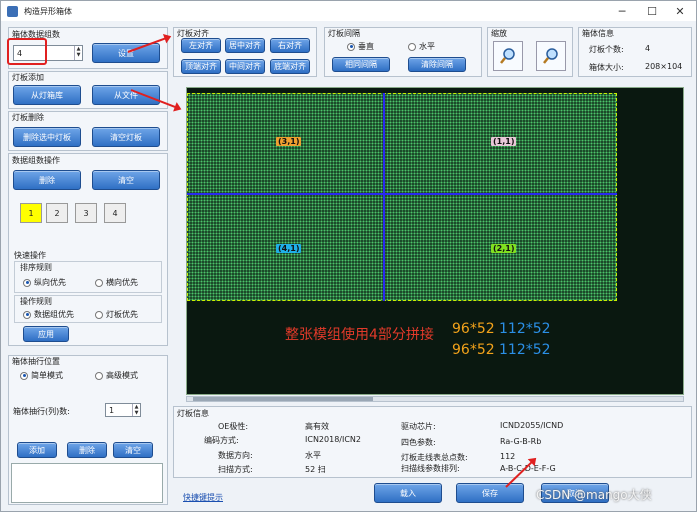 This screenshot has height=512, width=697. I want to click on advanced-mode-label: 高级模式, so click(122, 375).